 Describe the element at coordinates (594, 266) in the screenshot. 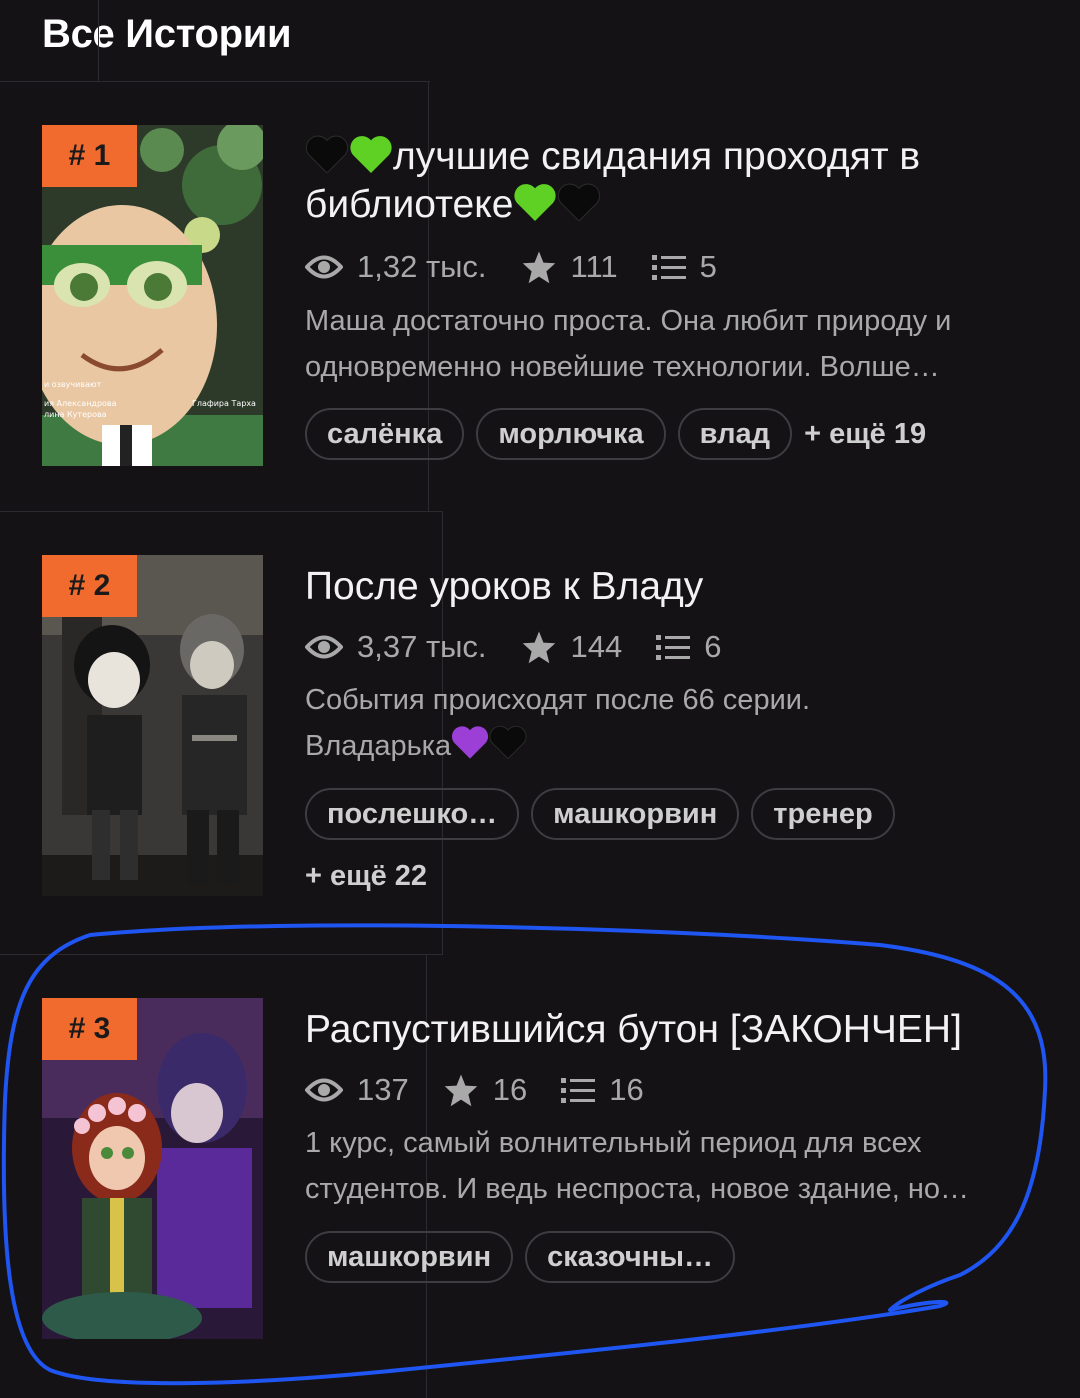

I see `likes-count: 111` at that location.